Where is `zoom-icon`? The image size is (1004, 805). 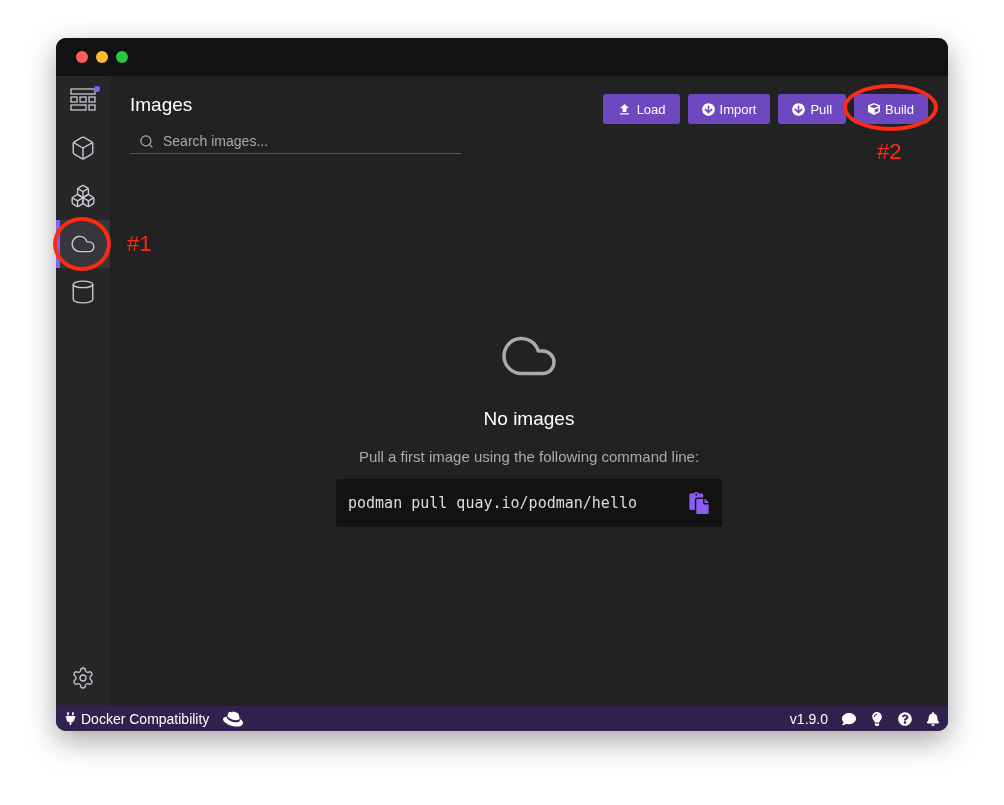 zoom-icon is located at coordinates (122, 57).